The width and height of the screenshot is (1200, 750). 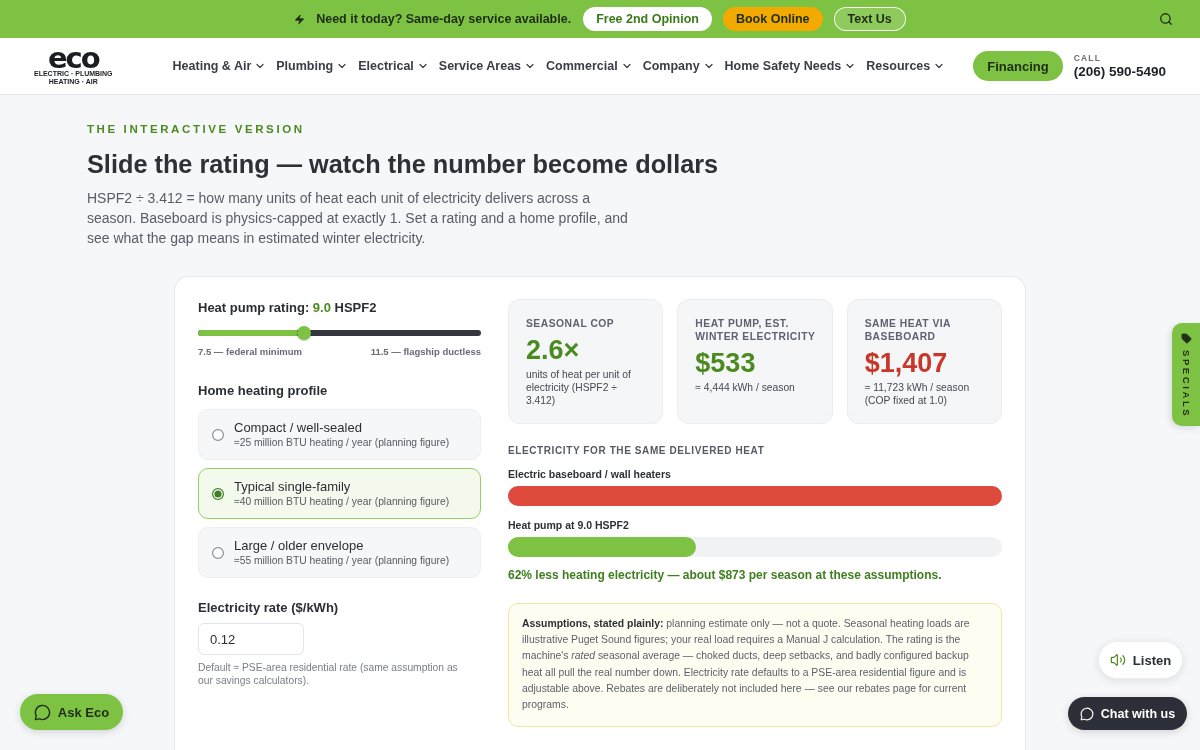 I want to click on slider-min-label: 7.5 — federal minimum, so click(x=250, y=352).